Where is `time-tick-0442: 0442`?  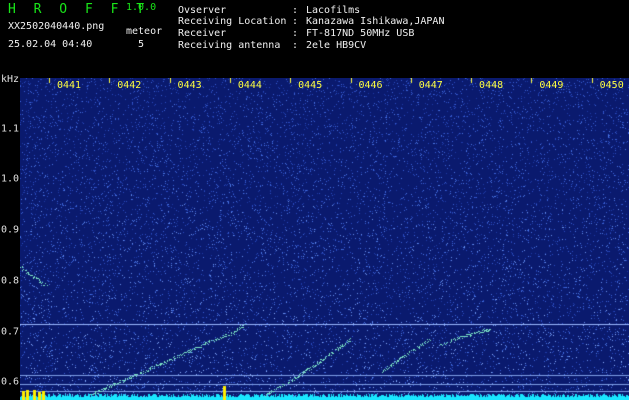 time-tick-0442: 0442 is located at coordinates (129, 85).